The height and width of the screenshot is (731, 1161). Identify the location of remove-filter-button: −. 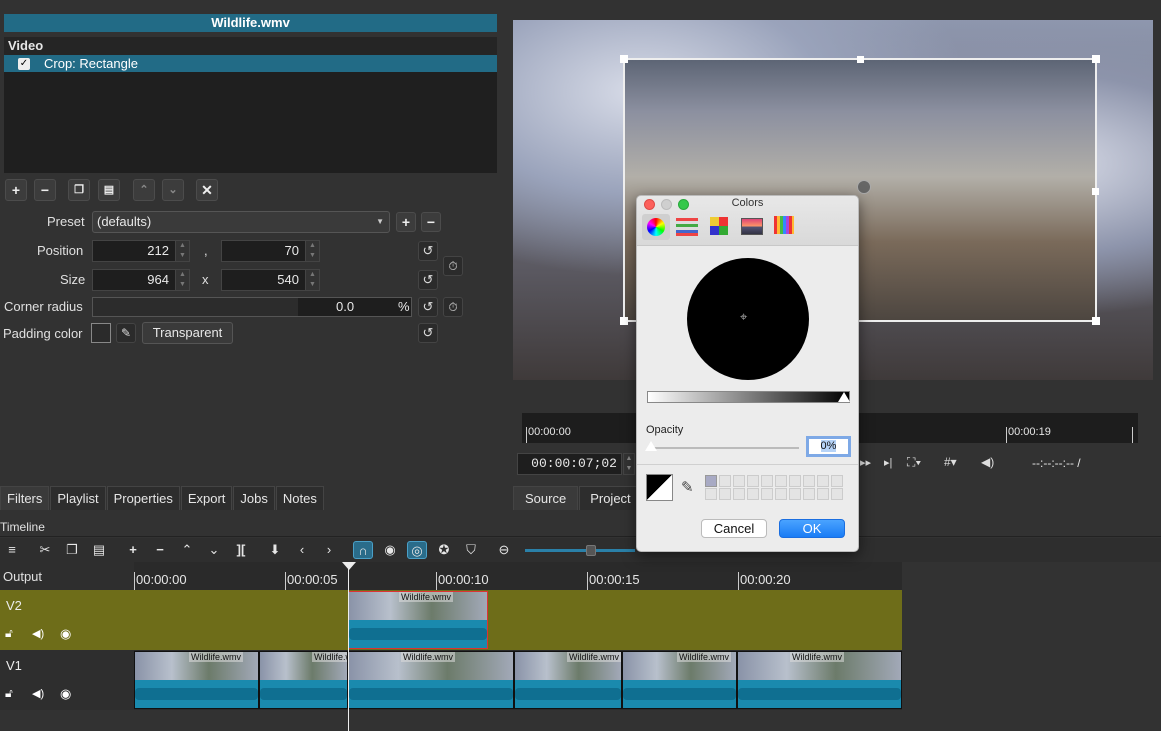
(45, 190).